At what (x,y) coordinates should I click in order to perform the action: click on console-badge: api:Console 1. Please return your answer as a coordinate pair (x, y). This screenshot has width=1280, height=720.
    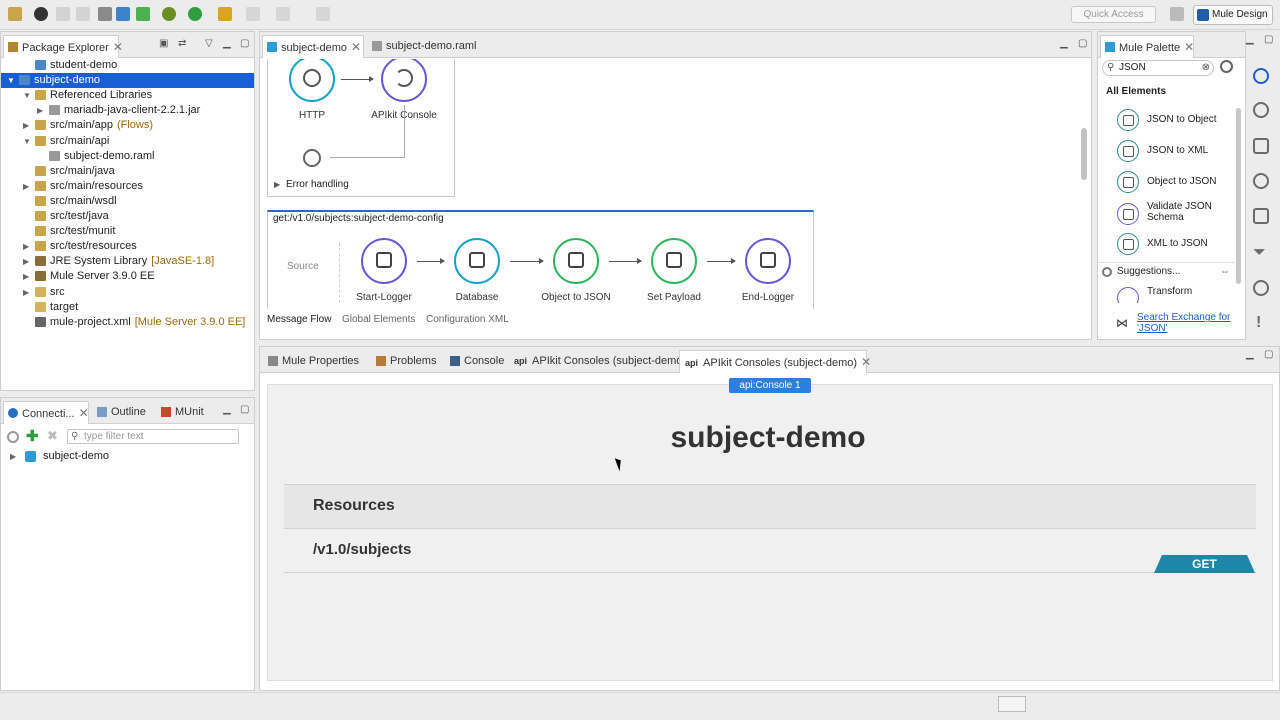
    Looking at the image, I should click on (770, 385).